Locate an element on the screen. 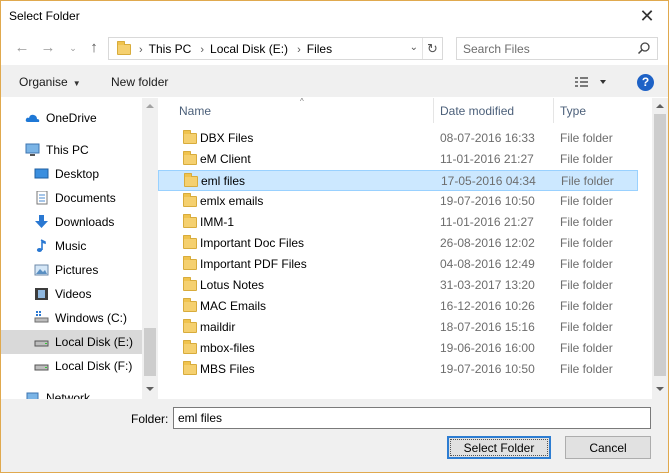  help-icon: ? is located at coordinates (645, 82).